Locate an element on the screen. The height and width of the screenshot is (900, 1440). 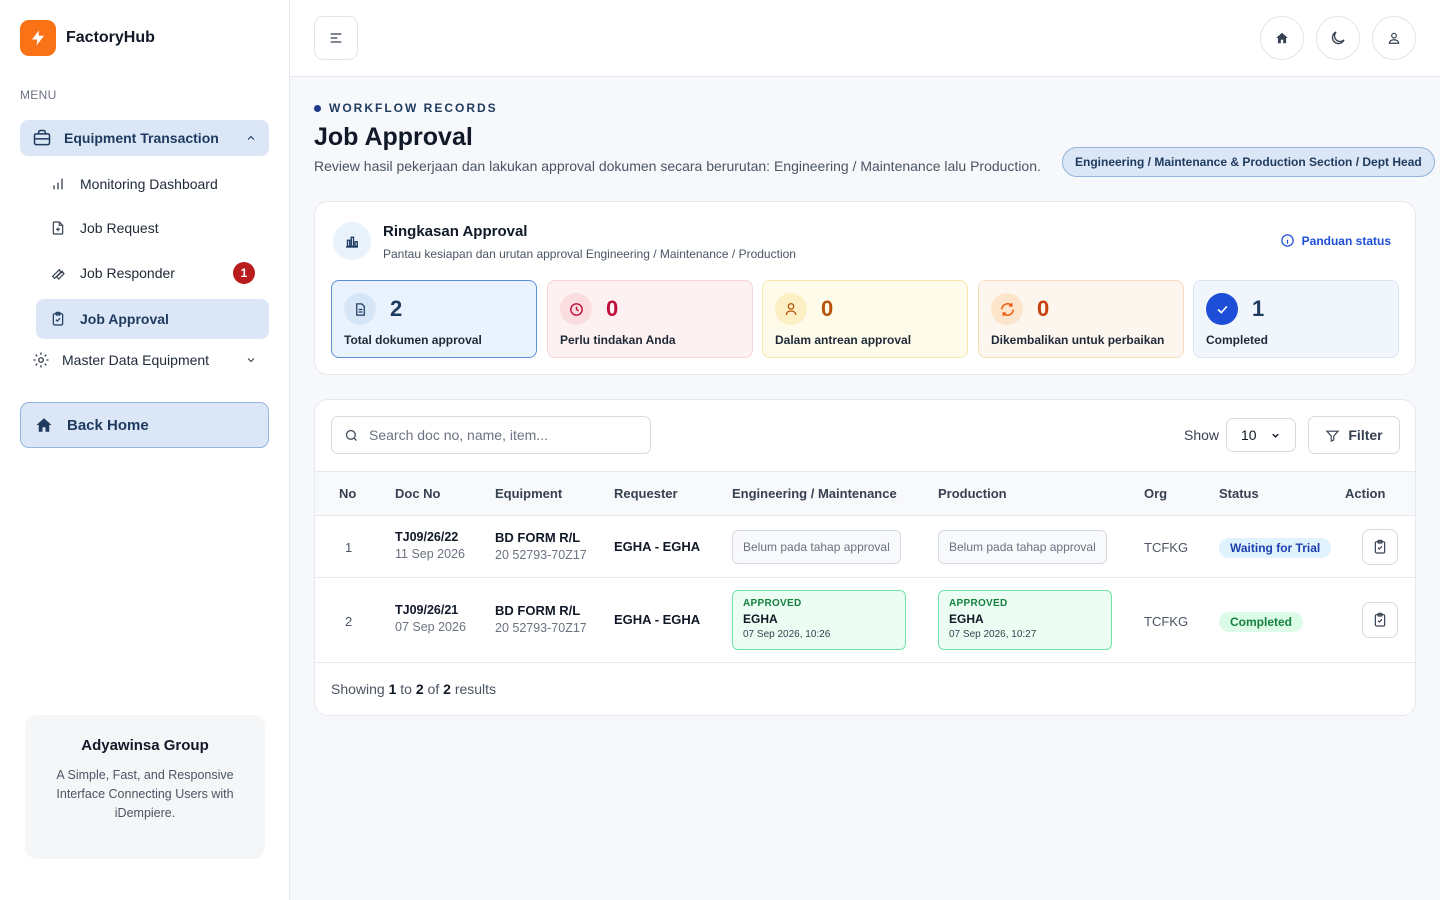
column-header: Org is located at coordinates (1156, 493).